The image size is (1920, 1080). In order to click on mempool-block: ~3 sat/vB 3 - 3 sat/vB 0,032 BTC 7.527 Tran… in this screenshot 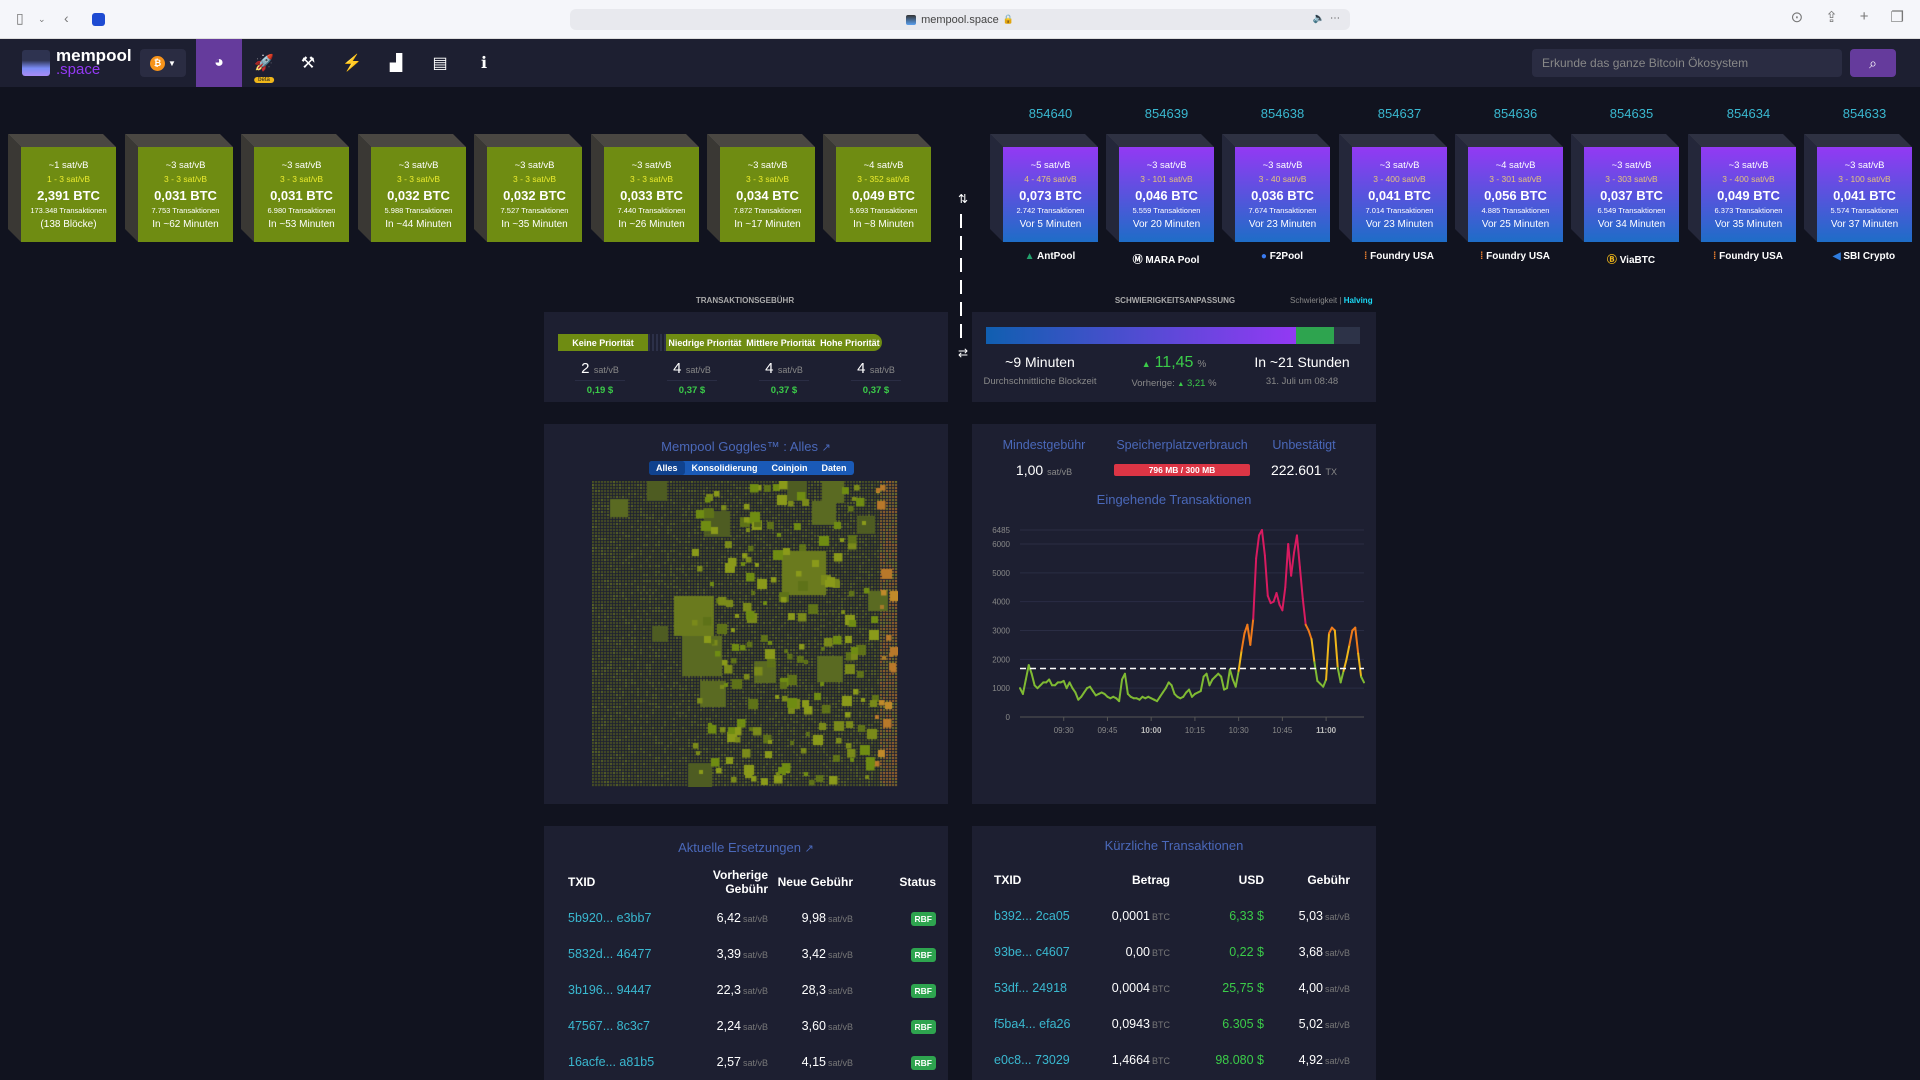, I will do `click(528, 188)`.